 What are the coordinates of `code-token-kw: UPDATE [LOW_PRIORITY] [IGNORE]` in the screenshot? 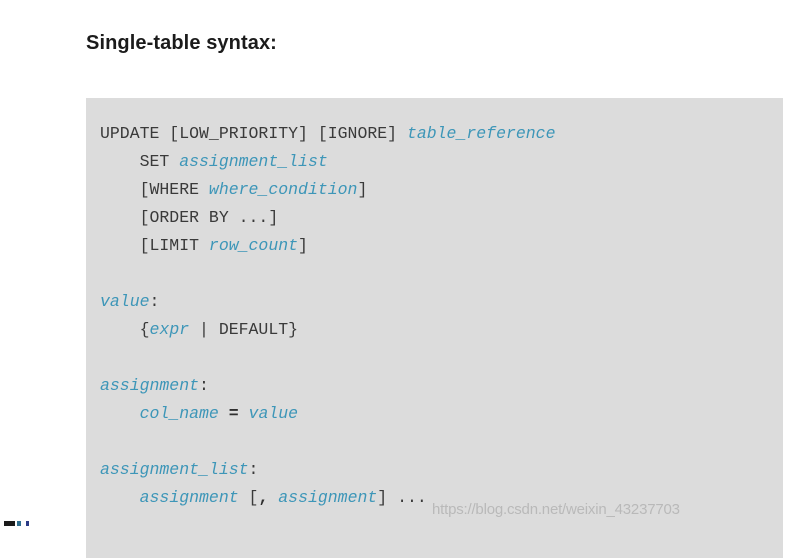 It's located at (253, 133).